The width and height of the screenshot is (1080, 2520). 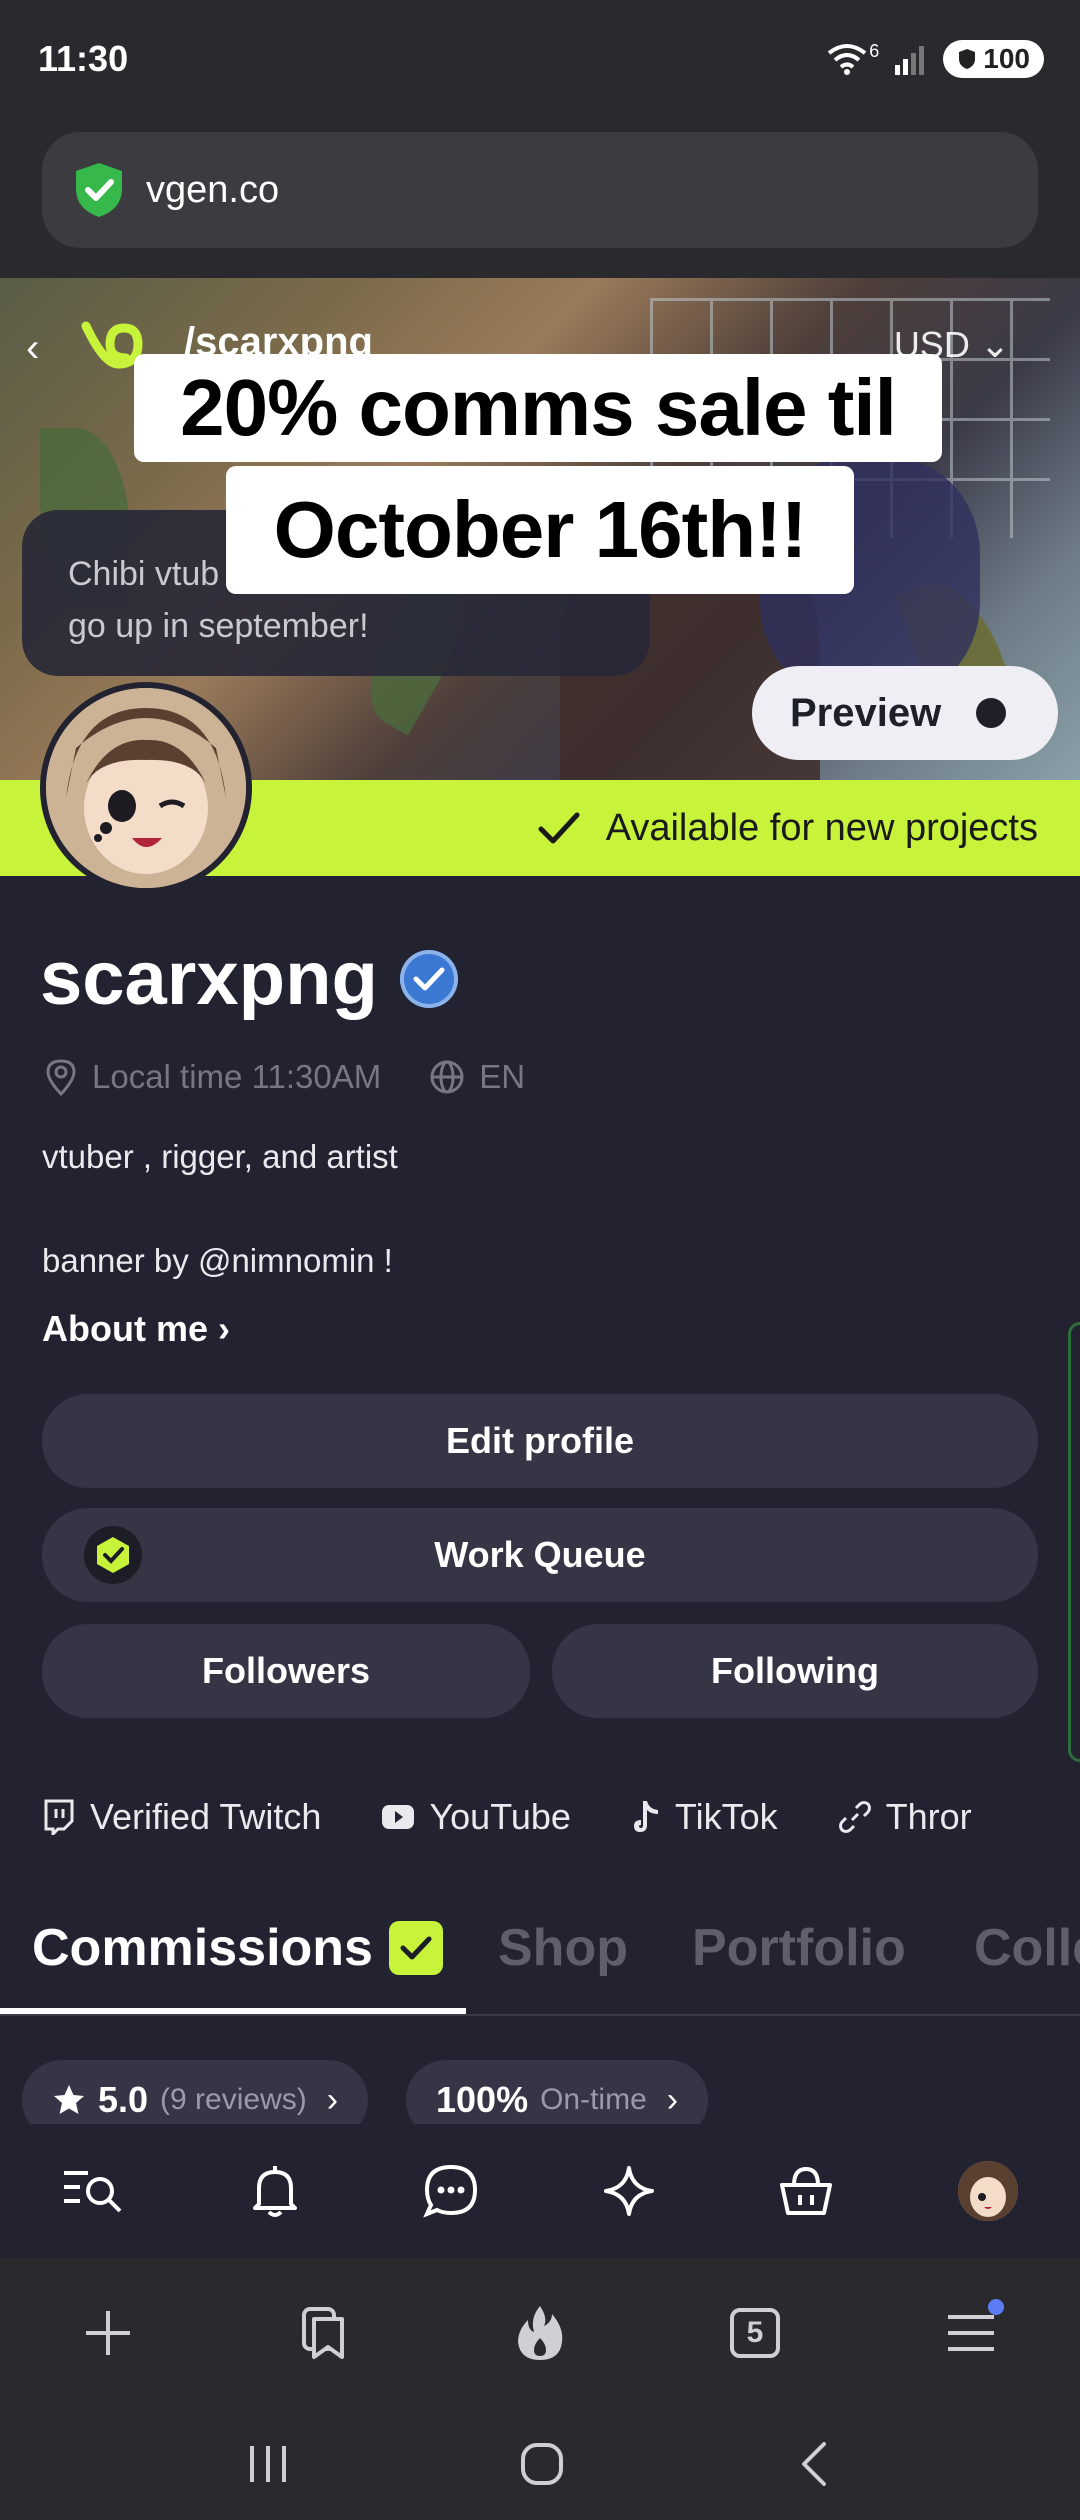 I want to click on shopping-basket-icon, so click(x=806, y=2191).